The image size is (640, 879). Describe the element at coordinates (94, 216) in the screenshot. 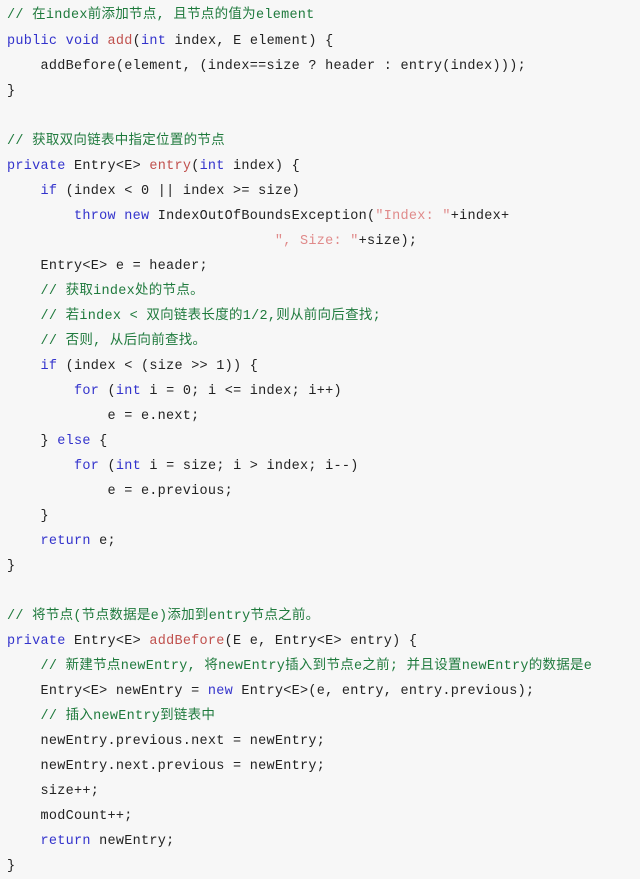

I see `code-token-keyword: throw` at that location.